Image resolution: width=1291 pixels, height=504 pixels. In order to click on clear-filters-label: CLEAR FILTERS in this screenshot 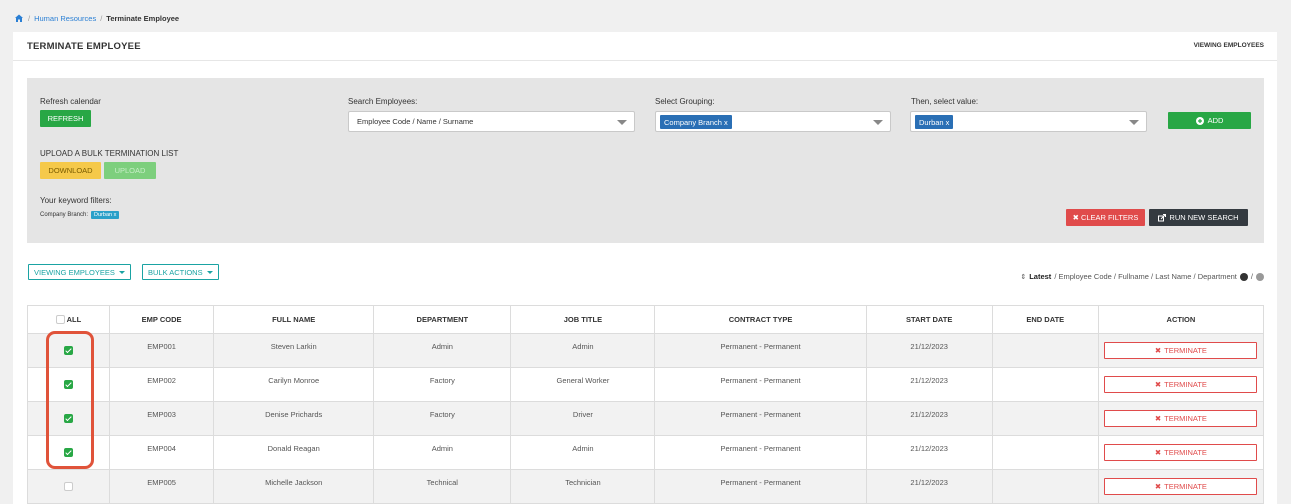, I will do `click(1109, 217)`.